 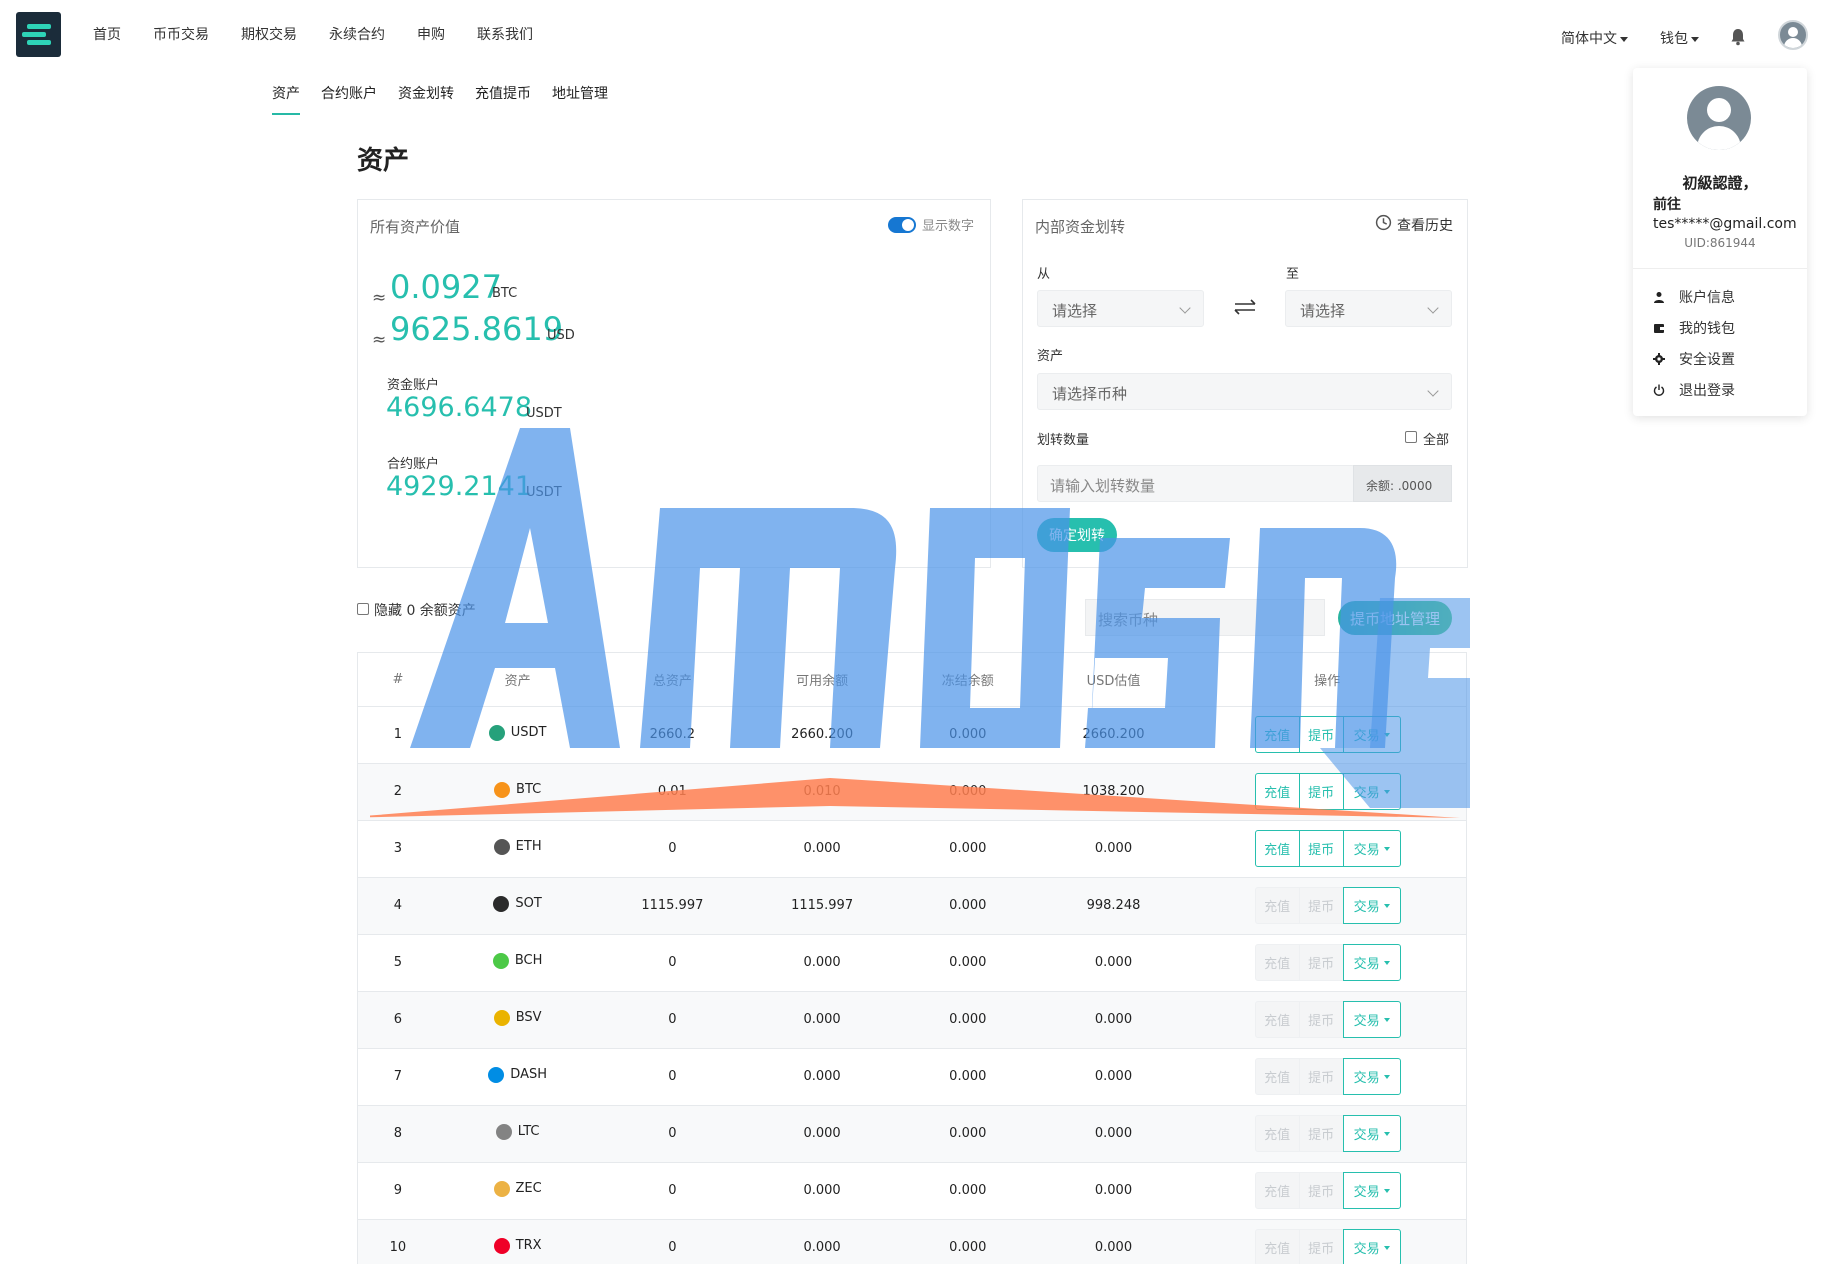 What do you see at coordinates (1425, 225) in the screenshot?
I see `view-history-link: 查看历史` at bounding box center [1425, 225].